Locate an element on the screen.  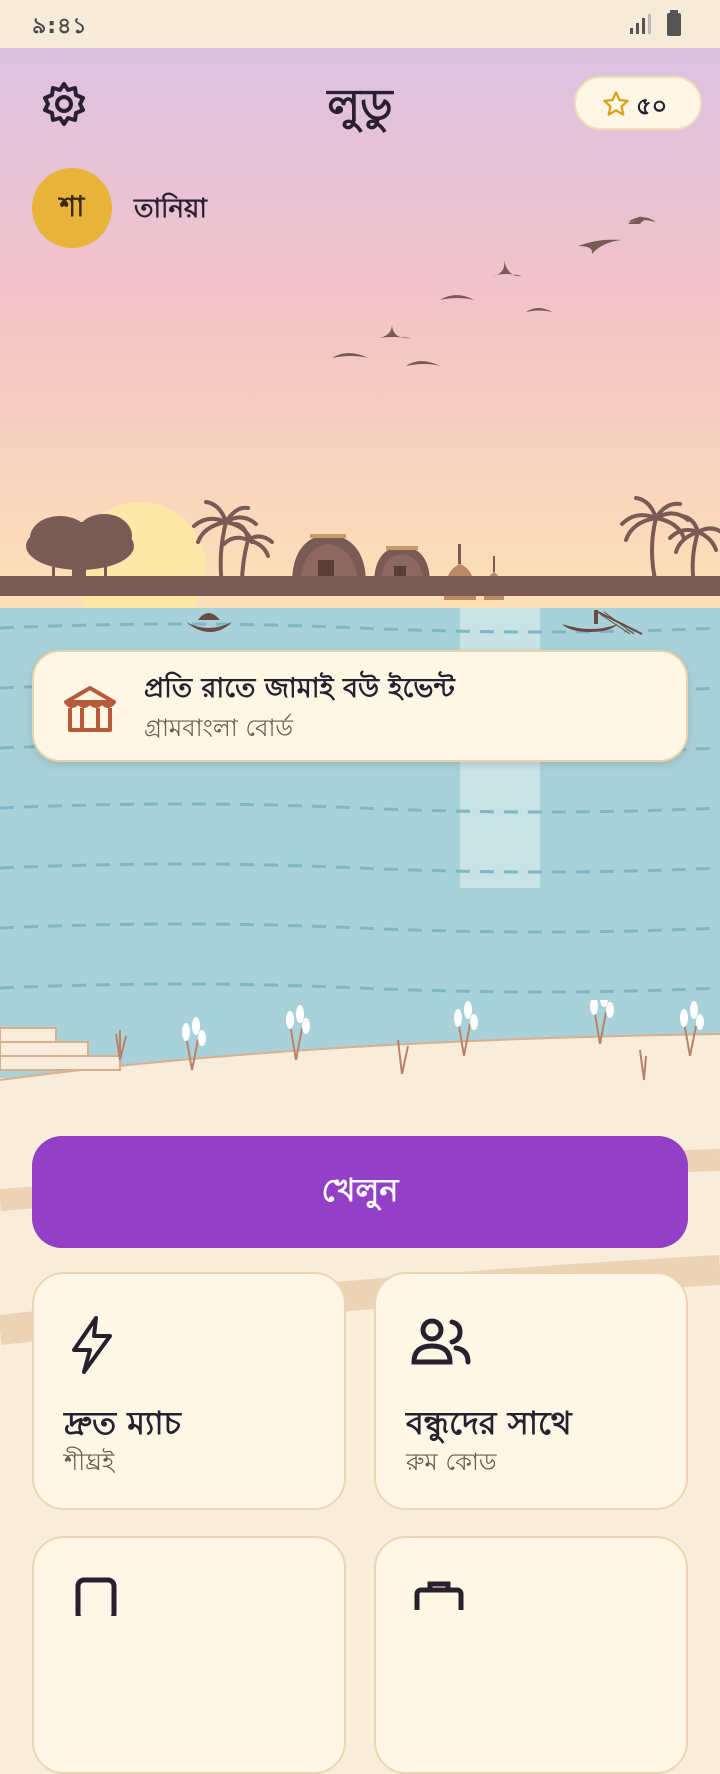
briefcase-icon is located at coordinates (439, 1595).